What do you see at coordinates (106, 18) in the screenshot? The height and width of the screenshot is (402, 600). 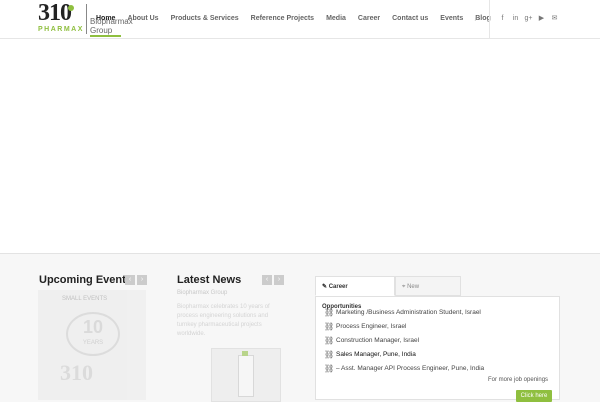 I see `nav-home: Home` at bounding box center [106, 18].